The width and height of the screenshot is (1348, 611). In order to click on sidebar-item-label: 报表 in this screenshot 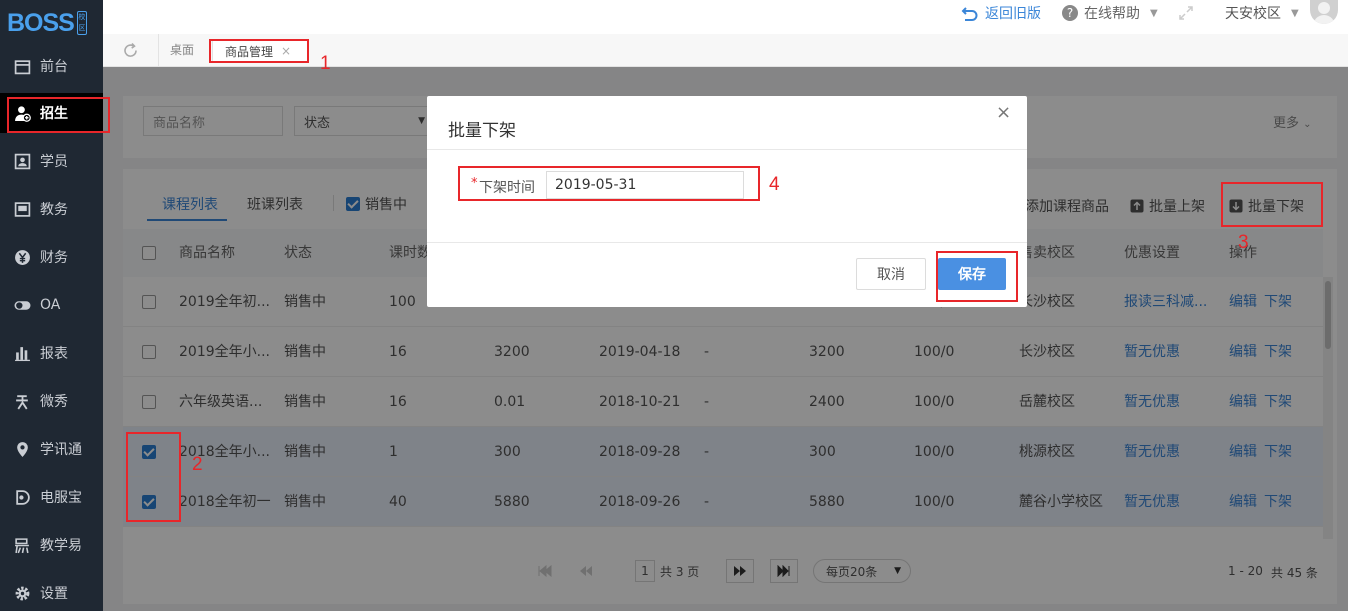, I will do `click(54, 354)`.